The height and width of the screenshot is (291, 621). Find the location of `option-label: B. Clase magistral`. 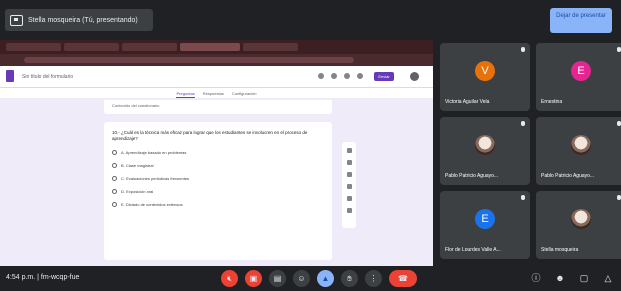

option-label: B. Clase magistral is located at coordinates (137, 165).